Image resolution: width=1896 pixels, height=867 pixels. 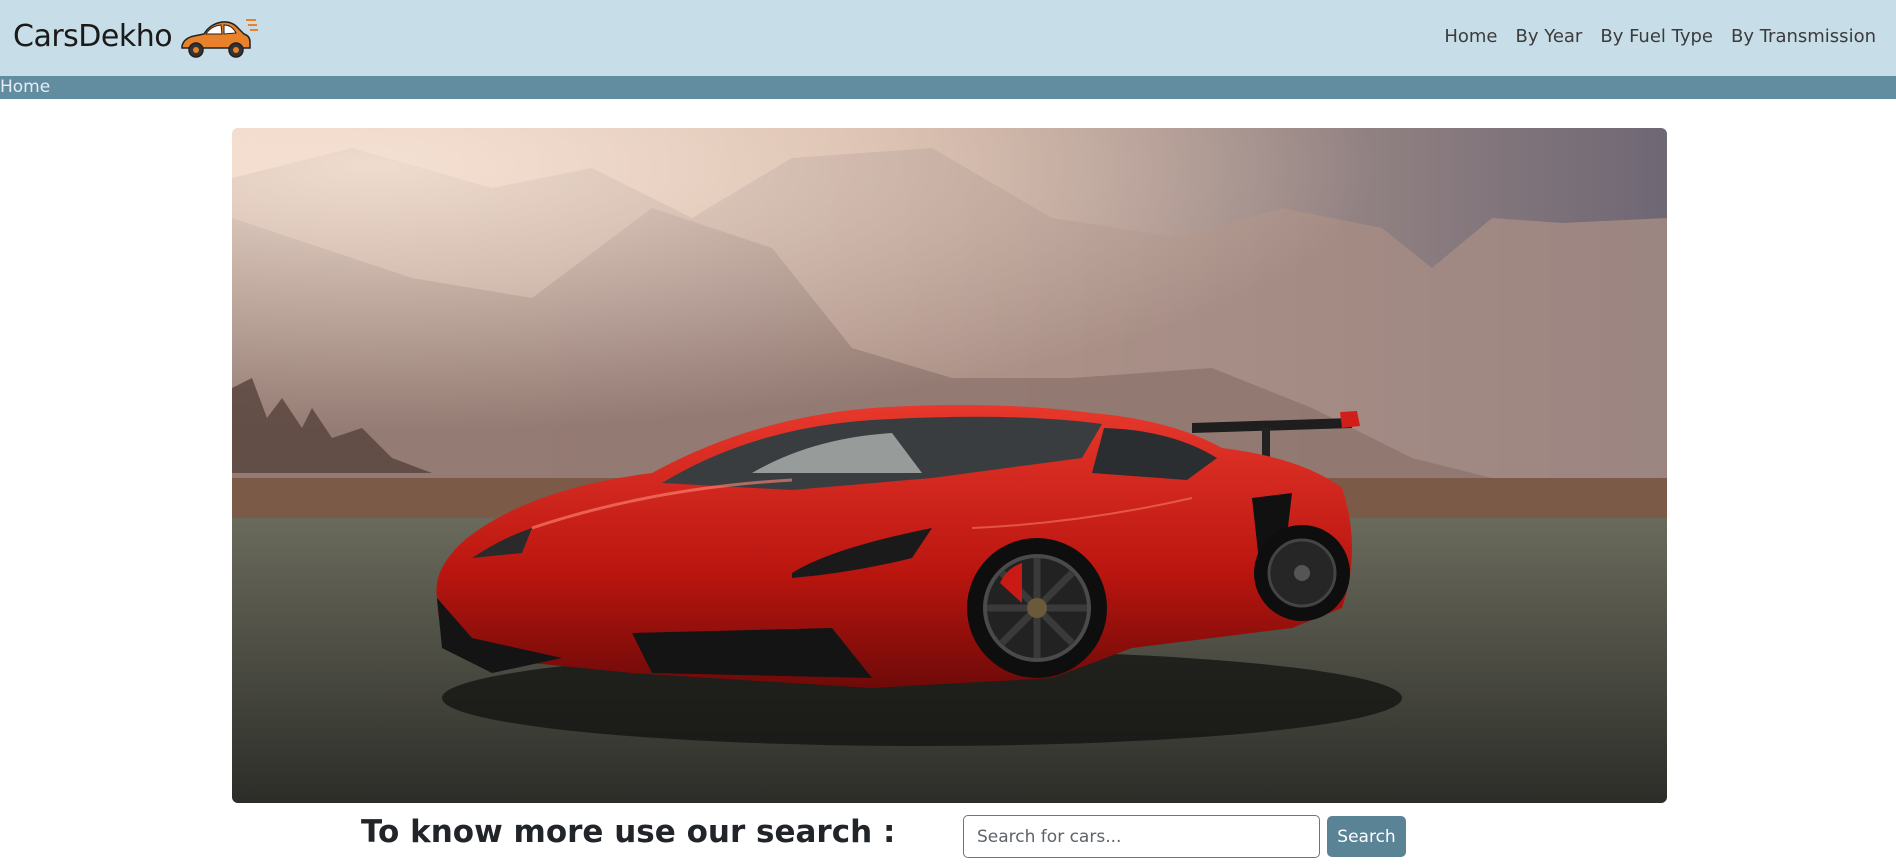 I want to click on brand-link: CarsDekho, so click(x=136, y=36).